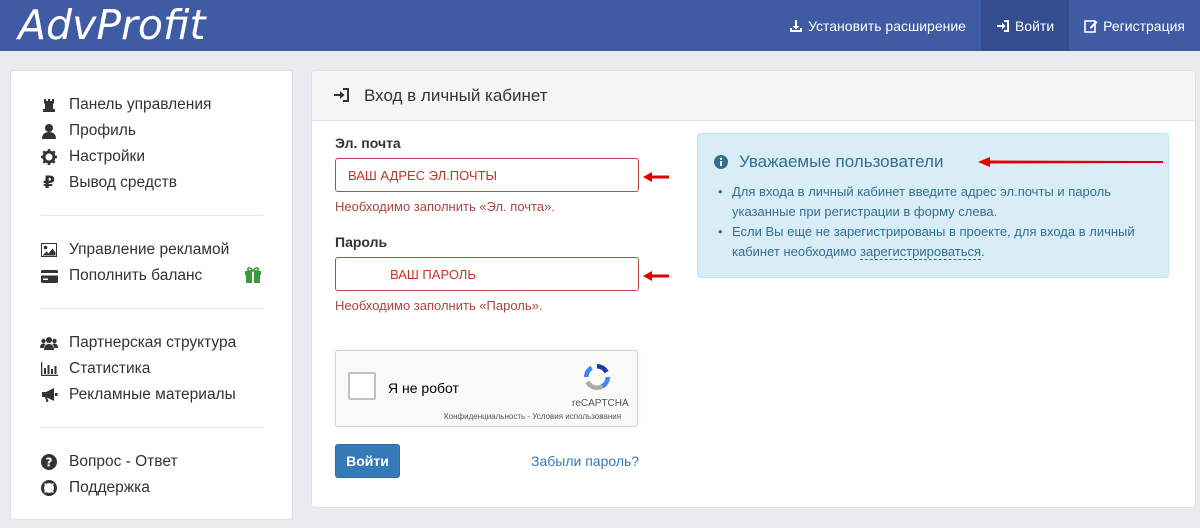  Describe the element at coordinates (49, 131) in the screenshot. I see `user-icon` at that location.